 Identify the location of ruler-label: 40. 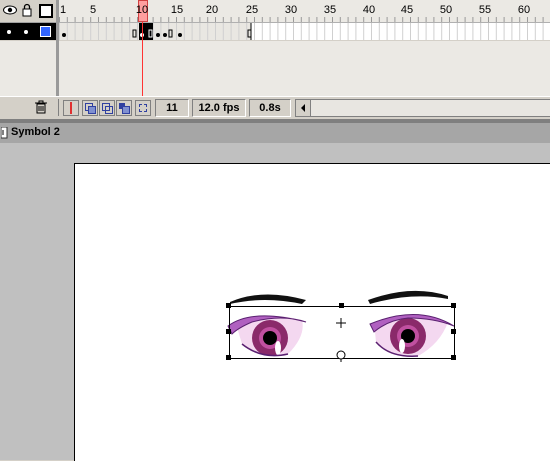
(369, 10).